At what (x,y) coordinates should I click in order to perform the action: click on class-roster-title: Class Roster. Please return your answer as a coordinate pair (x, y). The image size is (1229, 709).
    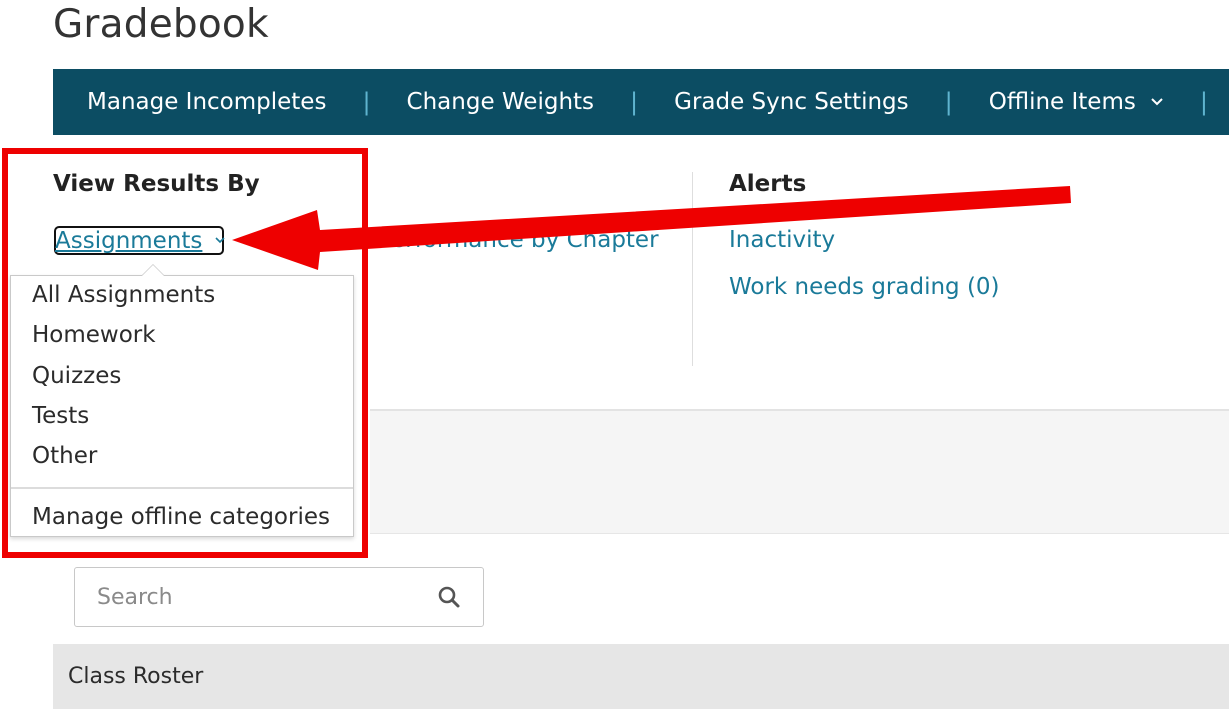
    Looking at the image, I should click on (136, 676).